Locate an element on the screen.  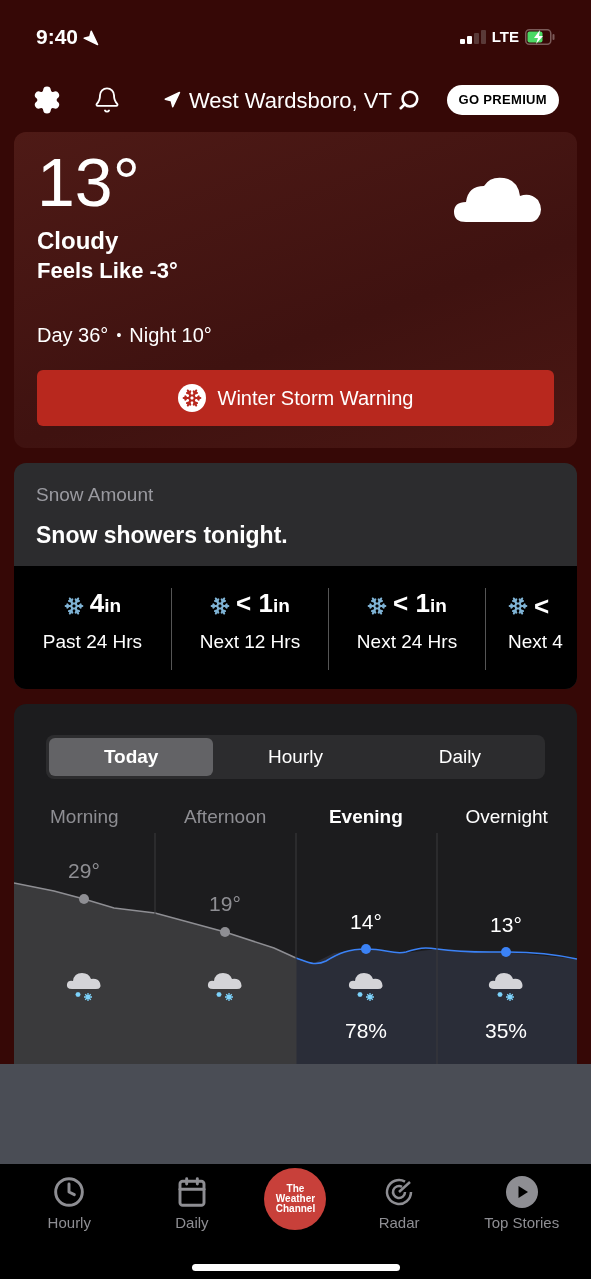
signal-icon is located at coordinates (472, 37).